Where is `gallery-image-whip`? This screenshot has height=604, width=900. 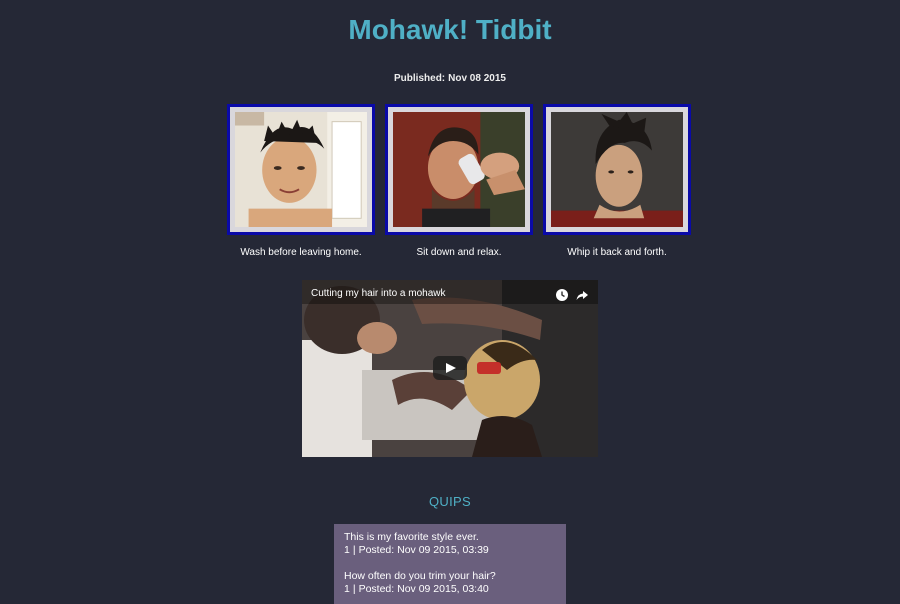 gallery-image-whip is located at coordinates (617, 169).